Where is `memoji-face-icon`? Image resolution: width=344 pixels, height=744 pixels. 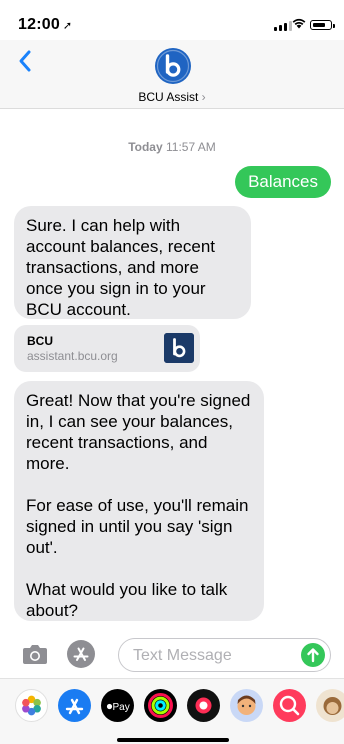
memoji-face-icon is located at coordinates (246, 705).